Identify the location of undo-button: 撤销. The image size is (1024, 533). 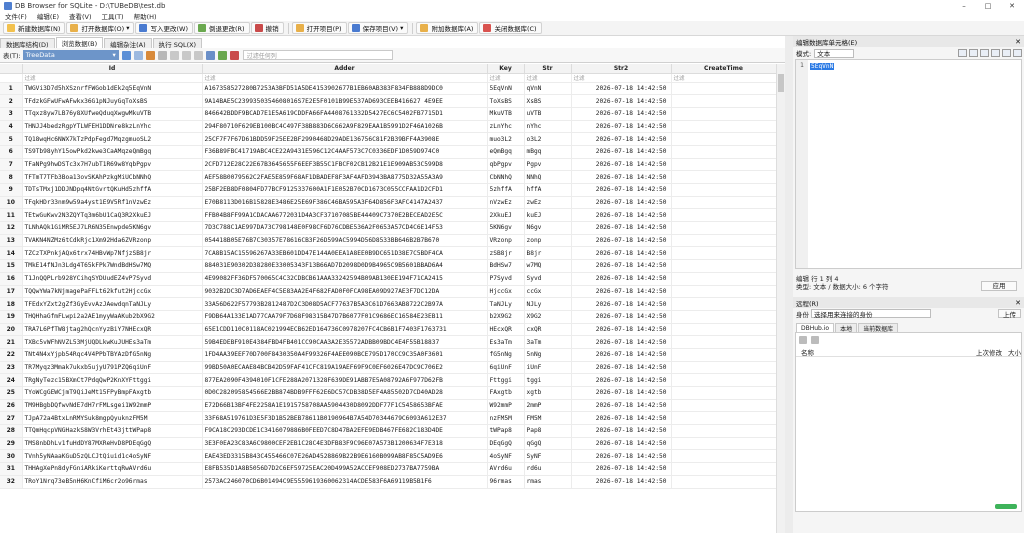
(267, 28).